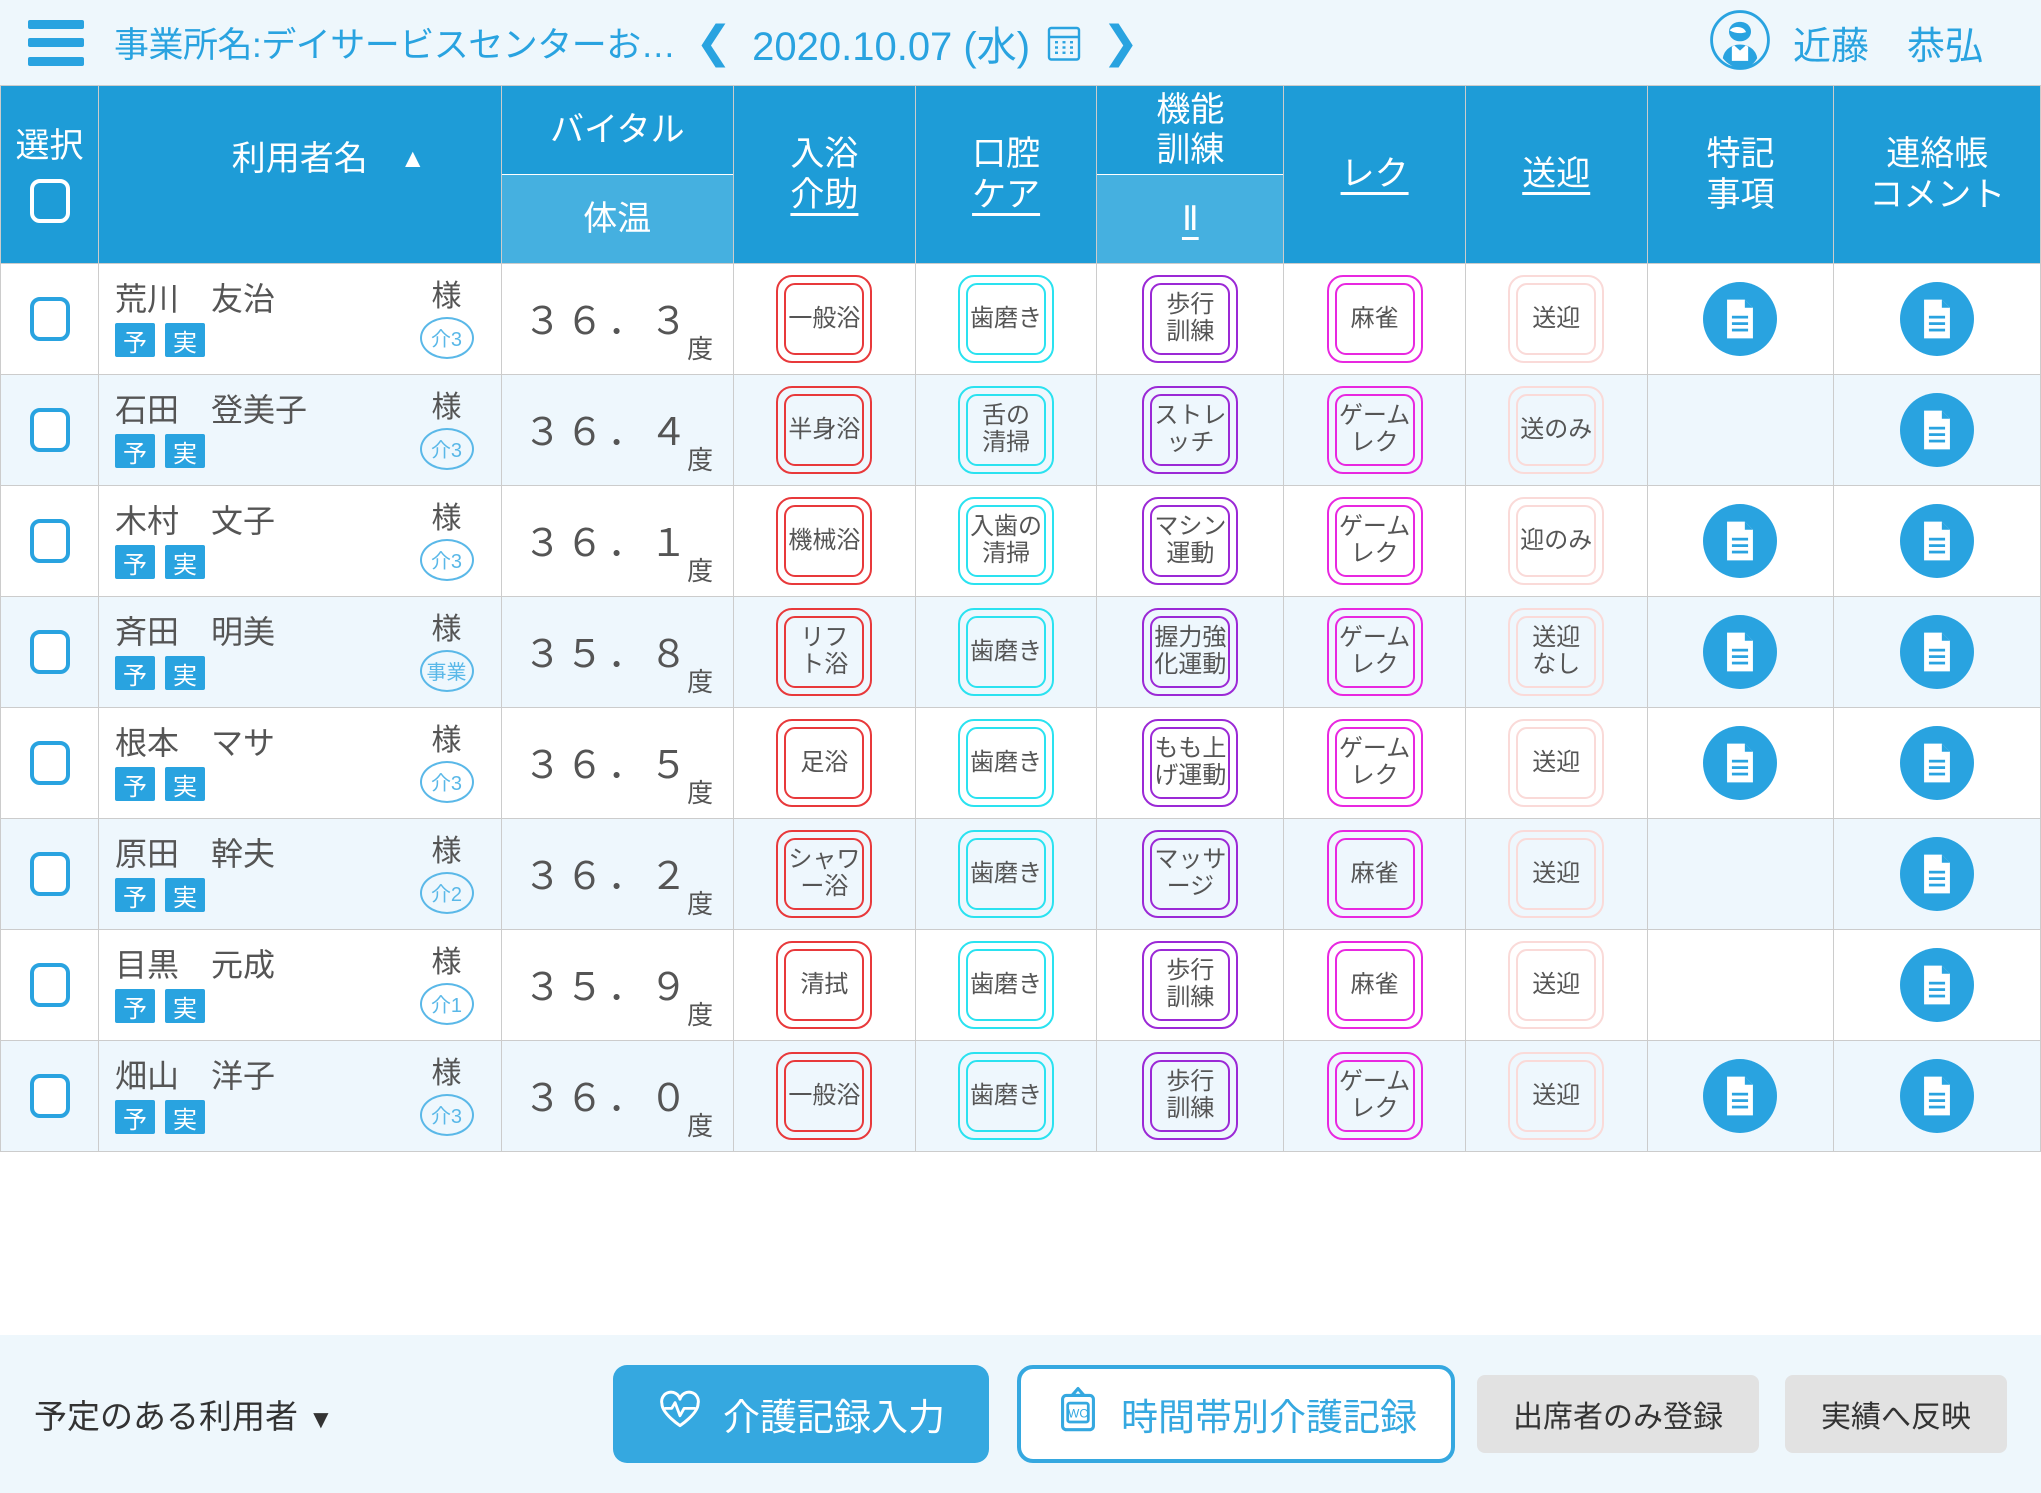 Image resolution: width=2041 pixels, height=1493 pixels. I want to click on user-name-cell: 畑山 洋子予実様介3, so click(300, 1096).